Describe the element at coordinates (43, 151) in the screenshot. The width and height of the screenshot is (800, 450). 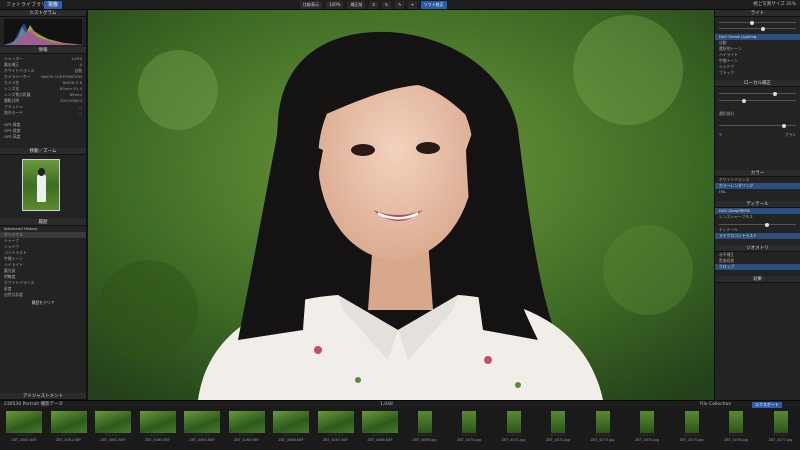
I see `navigator-header: 移動／ズーム` at that location.